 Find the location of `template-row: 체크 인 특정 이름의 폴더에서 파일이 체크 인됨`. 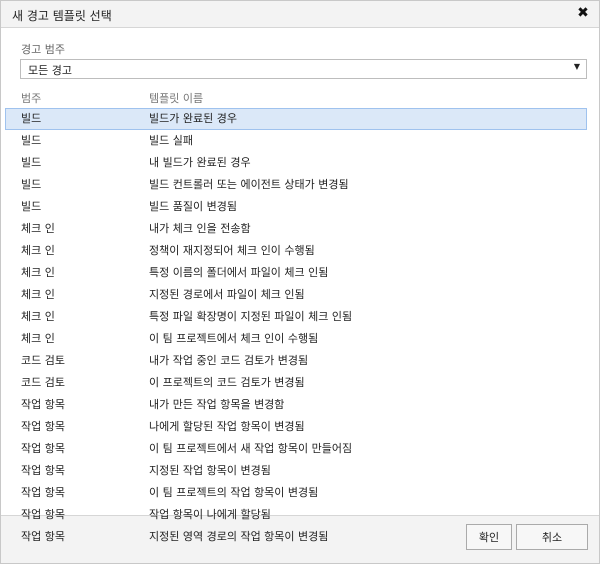

template-row: 체크 인 특정 이름의 폴더에서 파일이 체크 인됨 is located at coordinates (296, 273).